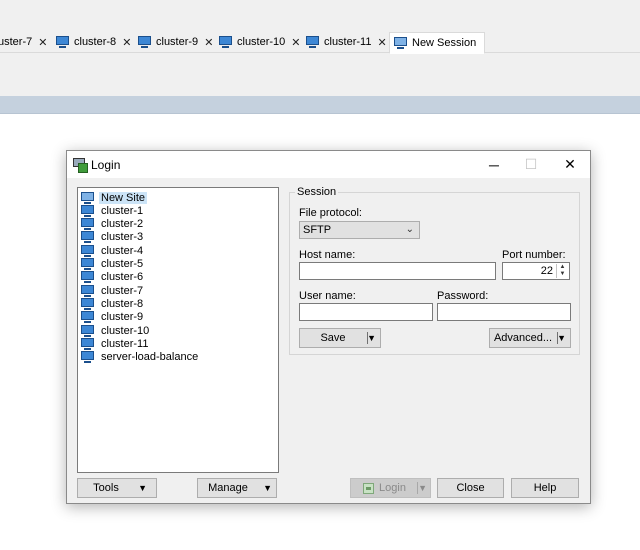  I want to click on file-protocol-label: File protocol:, so click(330, 213).